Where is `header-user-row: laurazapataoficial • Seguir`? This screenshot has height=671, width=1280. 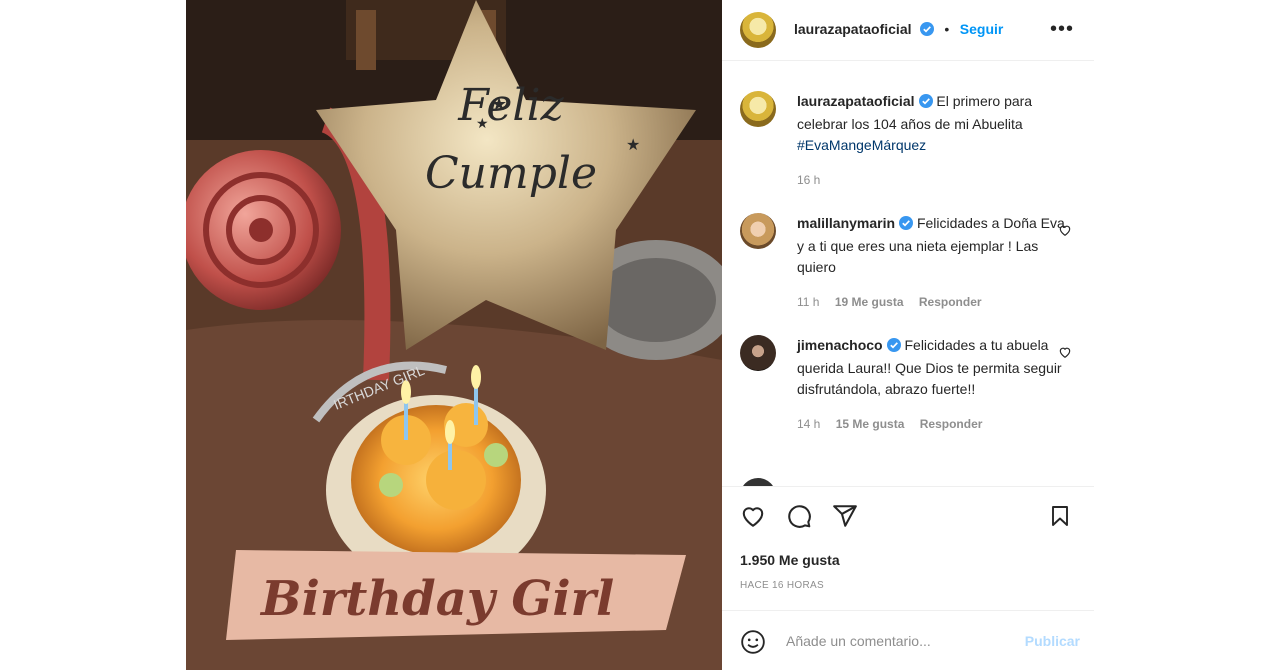 header-user-row: laurazapataoficial • Seguir is located at coordinates (898, 31).